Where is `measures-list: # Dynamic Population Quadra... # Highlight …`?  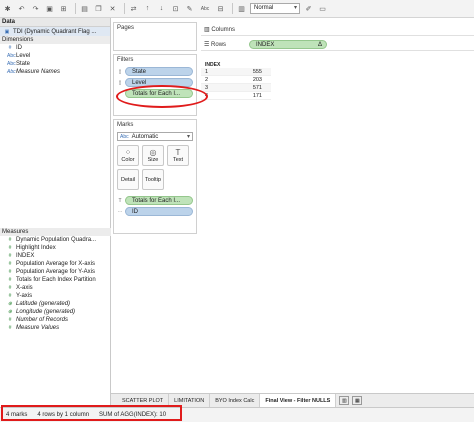
measures-list: # Dynamic Population Quadra... # Highlight … is located at coordinates (55, 284).